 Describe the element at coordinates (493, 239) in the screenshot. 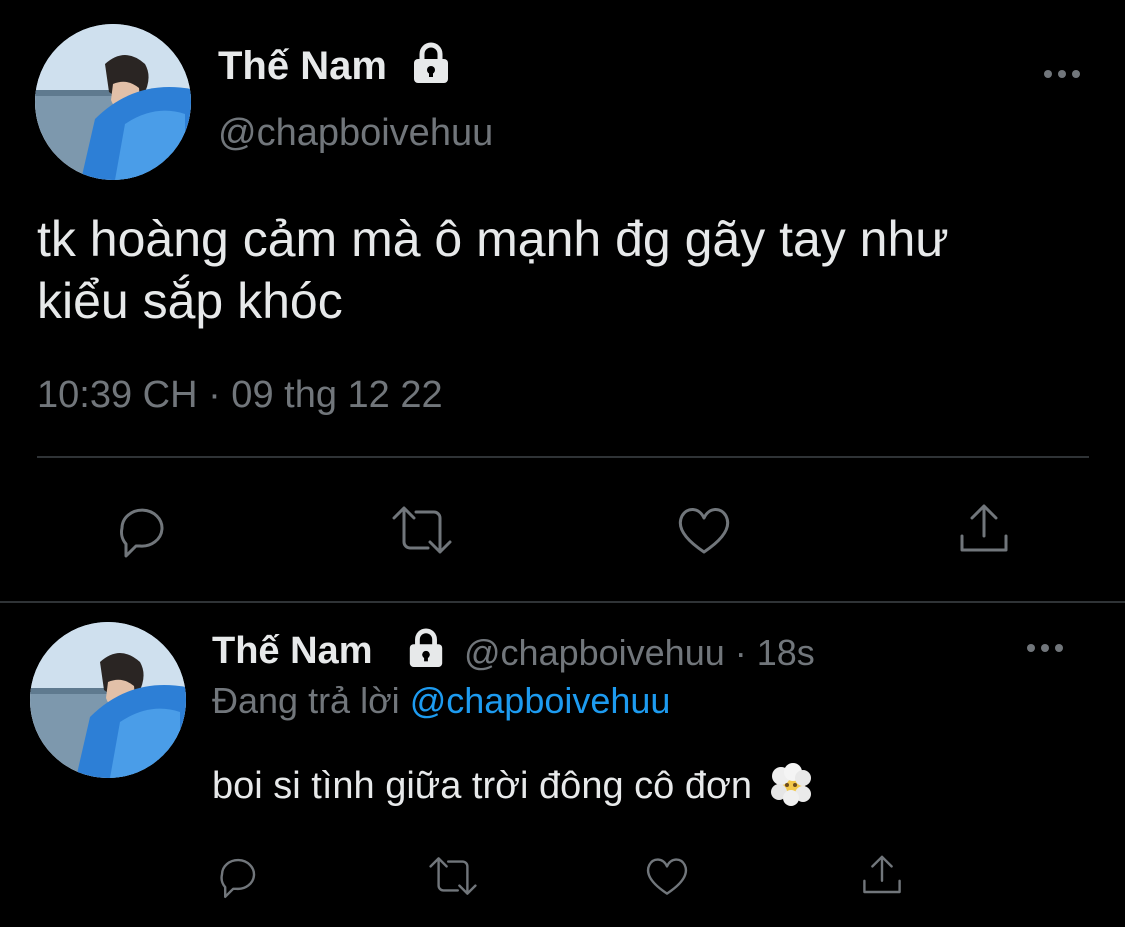

I see `tweet-text-line-1: tk hoàng cảm mà ô mạnh đg gãy tay như` at that location.